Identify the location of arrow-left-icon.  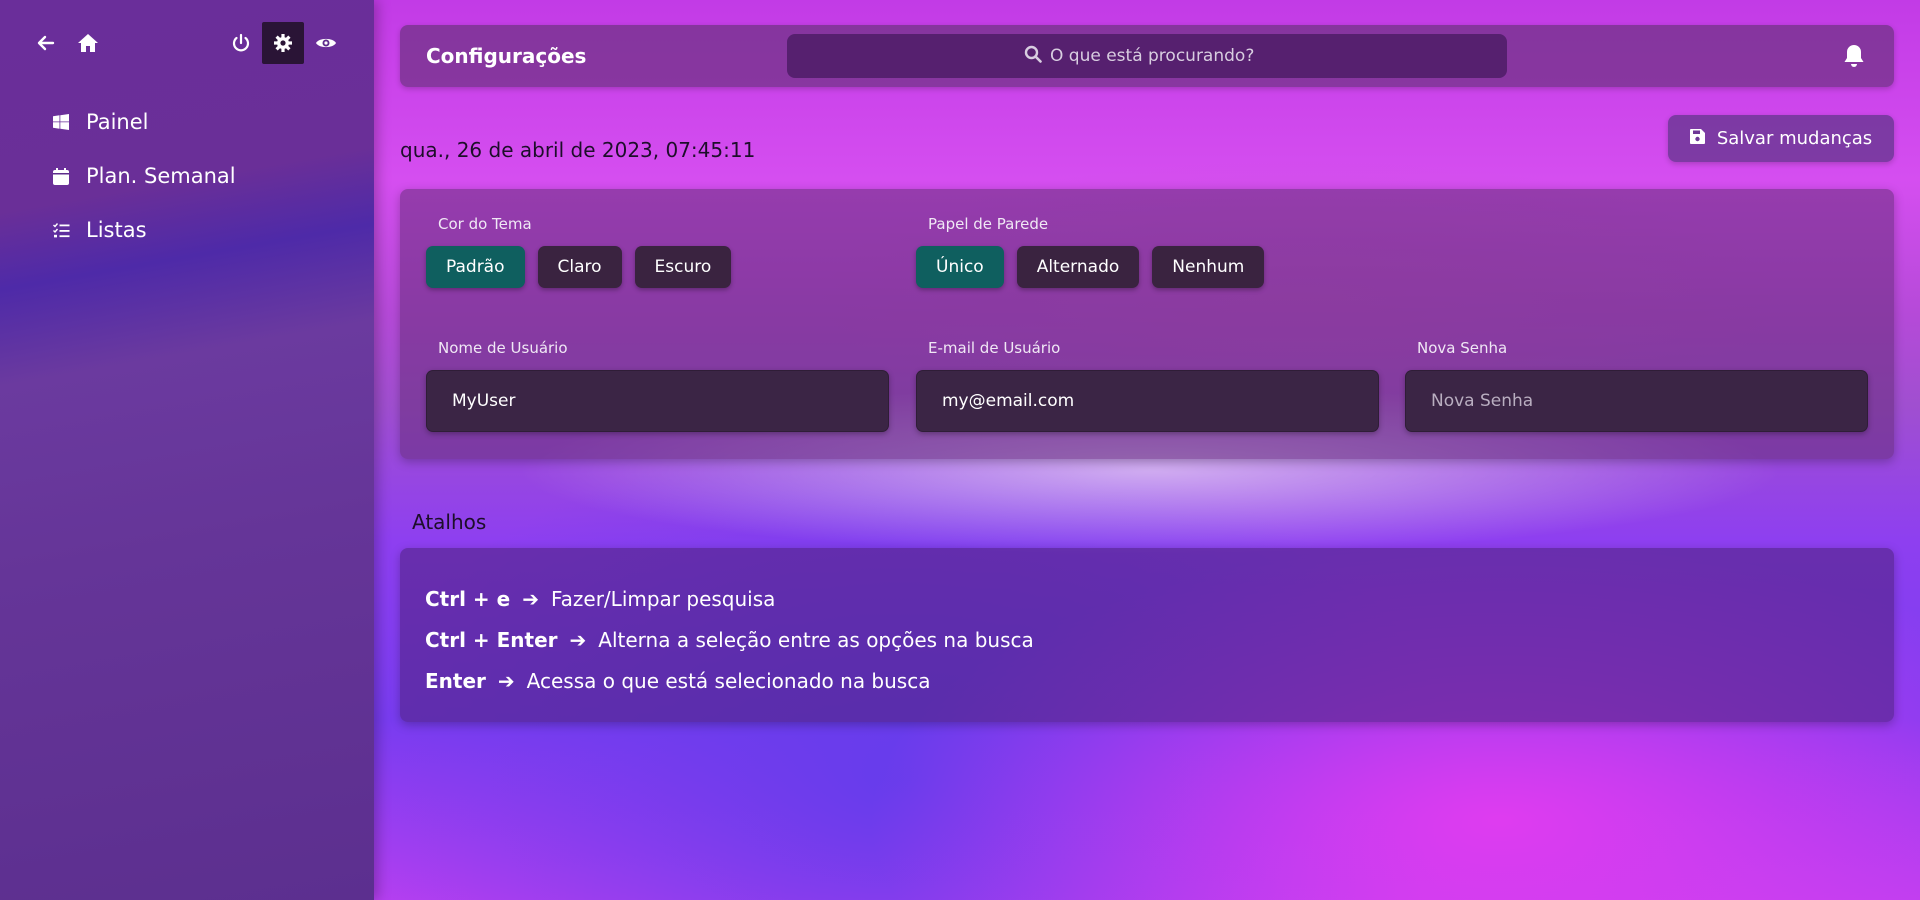
(46, 43).